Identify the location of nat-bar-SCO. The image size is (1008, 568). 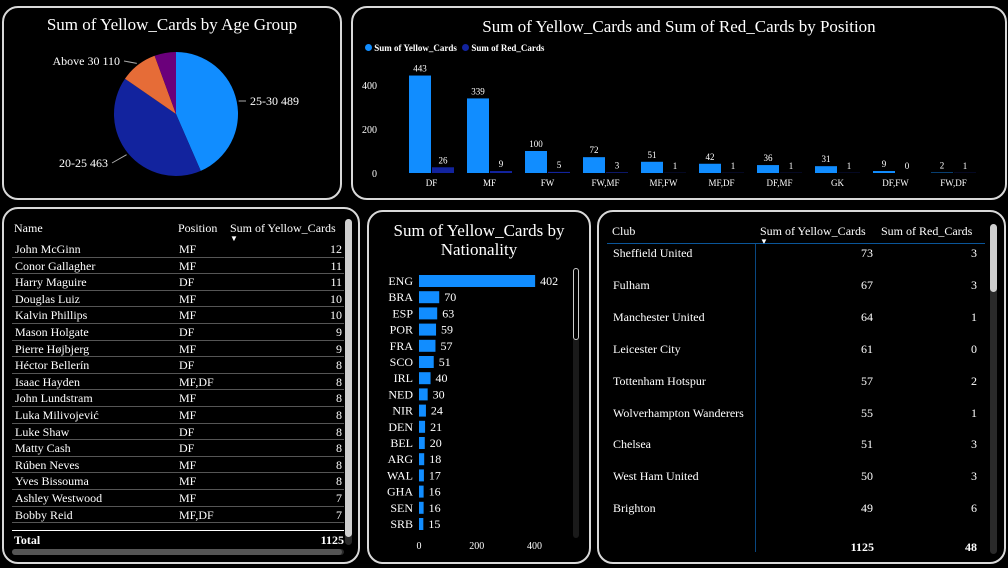
(426, 362).